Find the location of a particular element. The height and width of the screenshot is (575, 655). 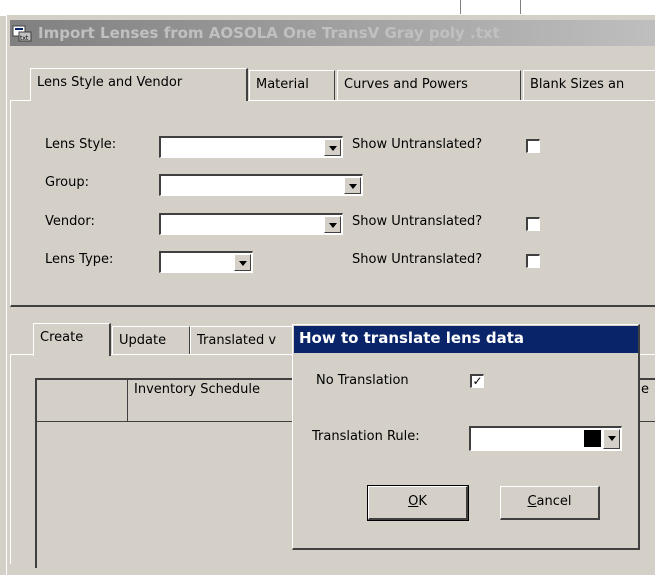

group-label: Group: is located at coordinates (67, 182).